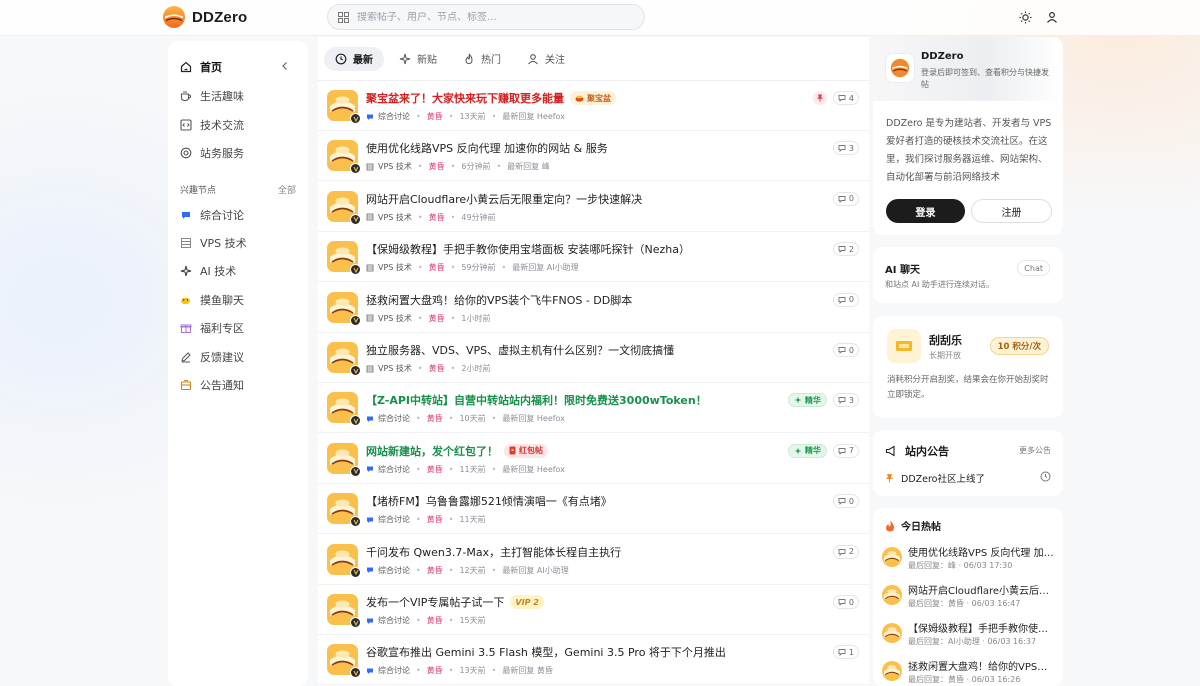 The height and width of the screenshot is (686, 1200). Describe the element at coordinates (528, 249) in the screenshot. I see `post-title: 【保姆级教程】手把手教你使用宝塔面板 安装哪吒探针（Nezha）` at that location.